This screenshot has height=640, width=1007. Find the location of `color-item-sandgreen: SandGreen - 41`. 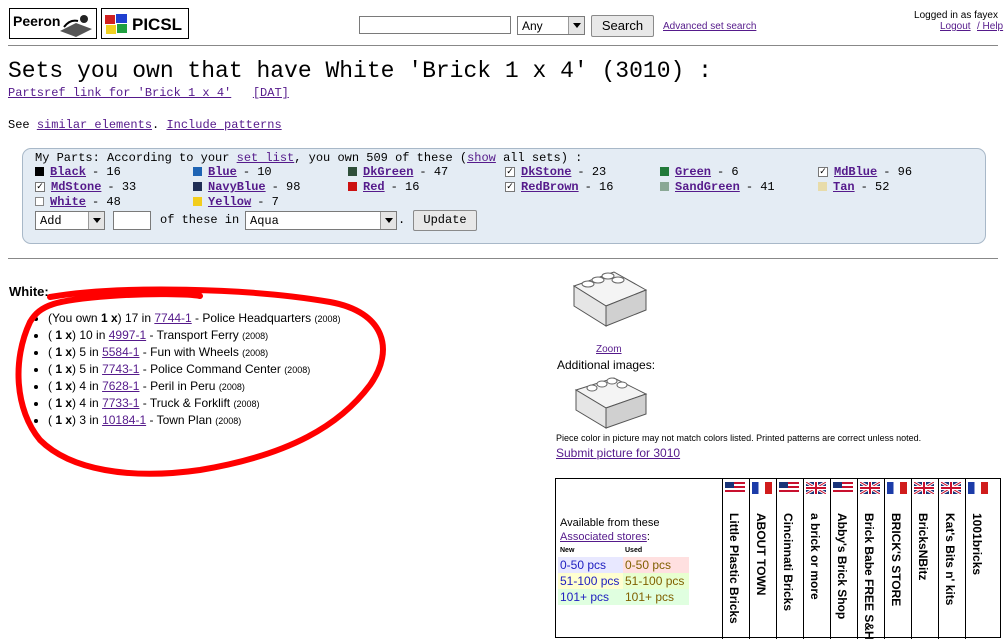

color-item-sandgreen: SandGreen - 41 is located at coordinates (717, 187).